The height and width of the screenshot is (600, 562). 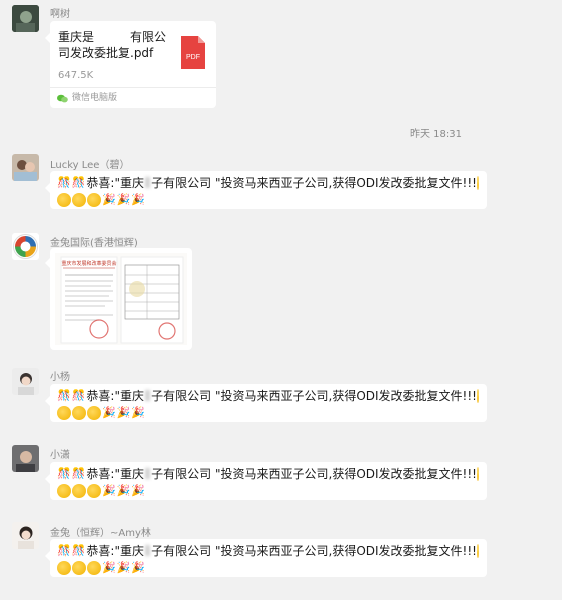 I want to click on sender-name: 啊树, so click(x=60, y=14).